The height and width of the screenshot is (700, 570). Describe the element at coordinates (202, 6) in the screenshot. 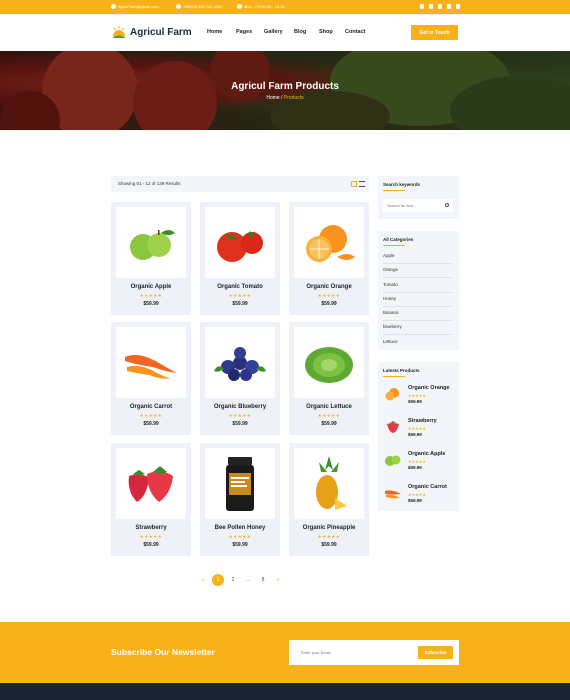

I see `topbar-phone-text: +88(0)8 029 745 4982` at that location.